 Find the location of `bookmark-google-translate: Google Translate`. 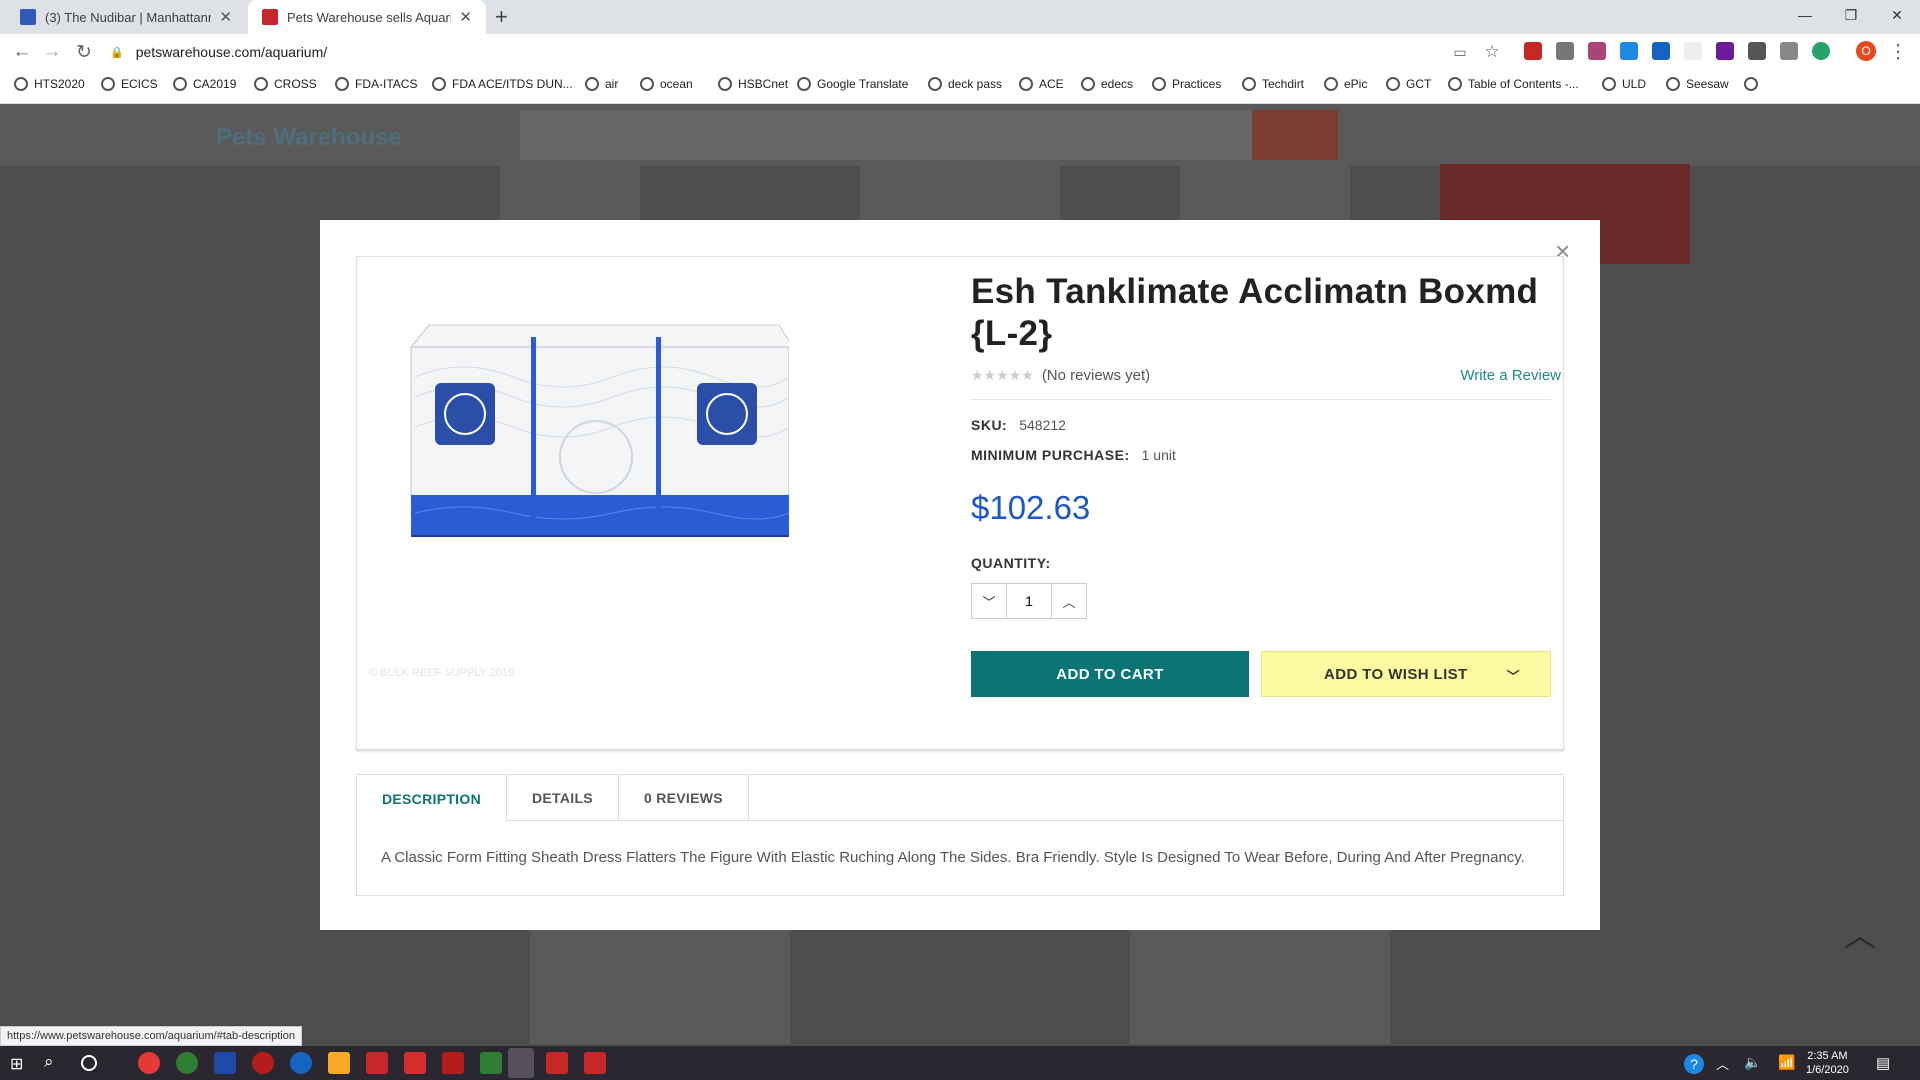

bookmark-google-translate: Google Translate is located at coordinates (852, 84).